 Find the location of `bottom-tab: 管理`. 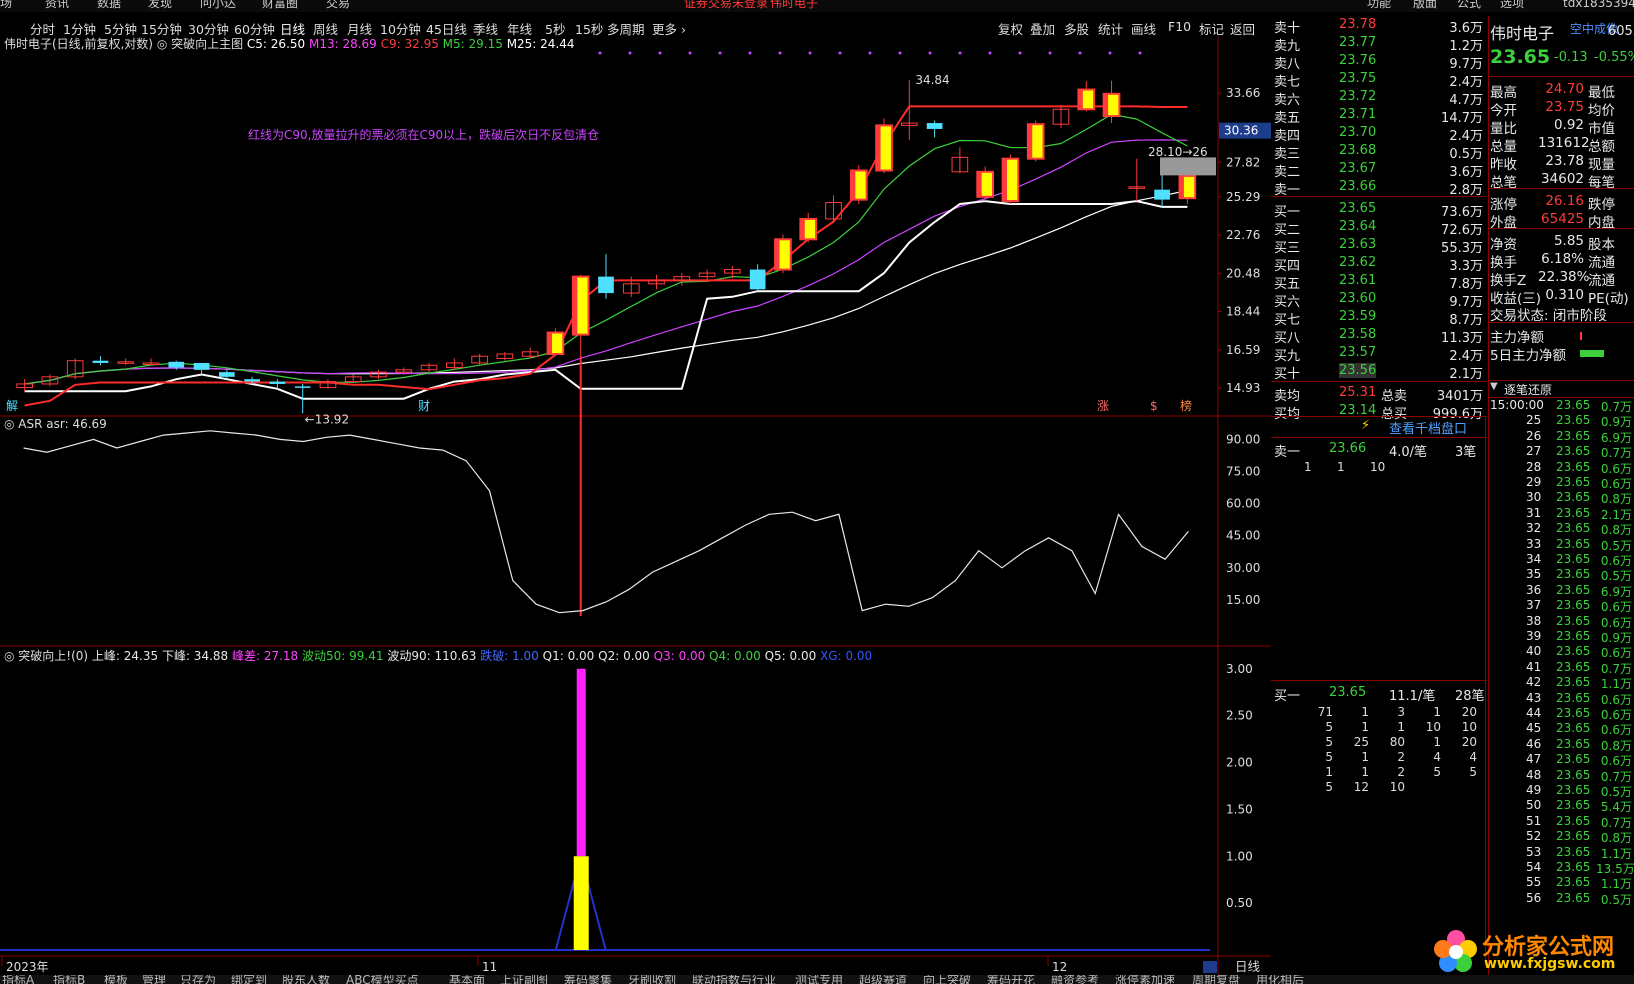

bottom-tab: 管理 is located at coordinates (154, 979).